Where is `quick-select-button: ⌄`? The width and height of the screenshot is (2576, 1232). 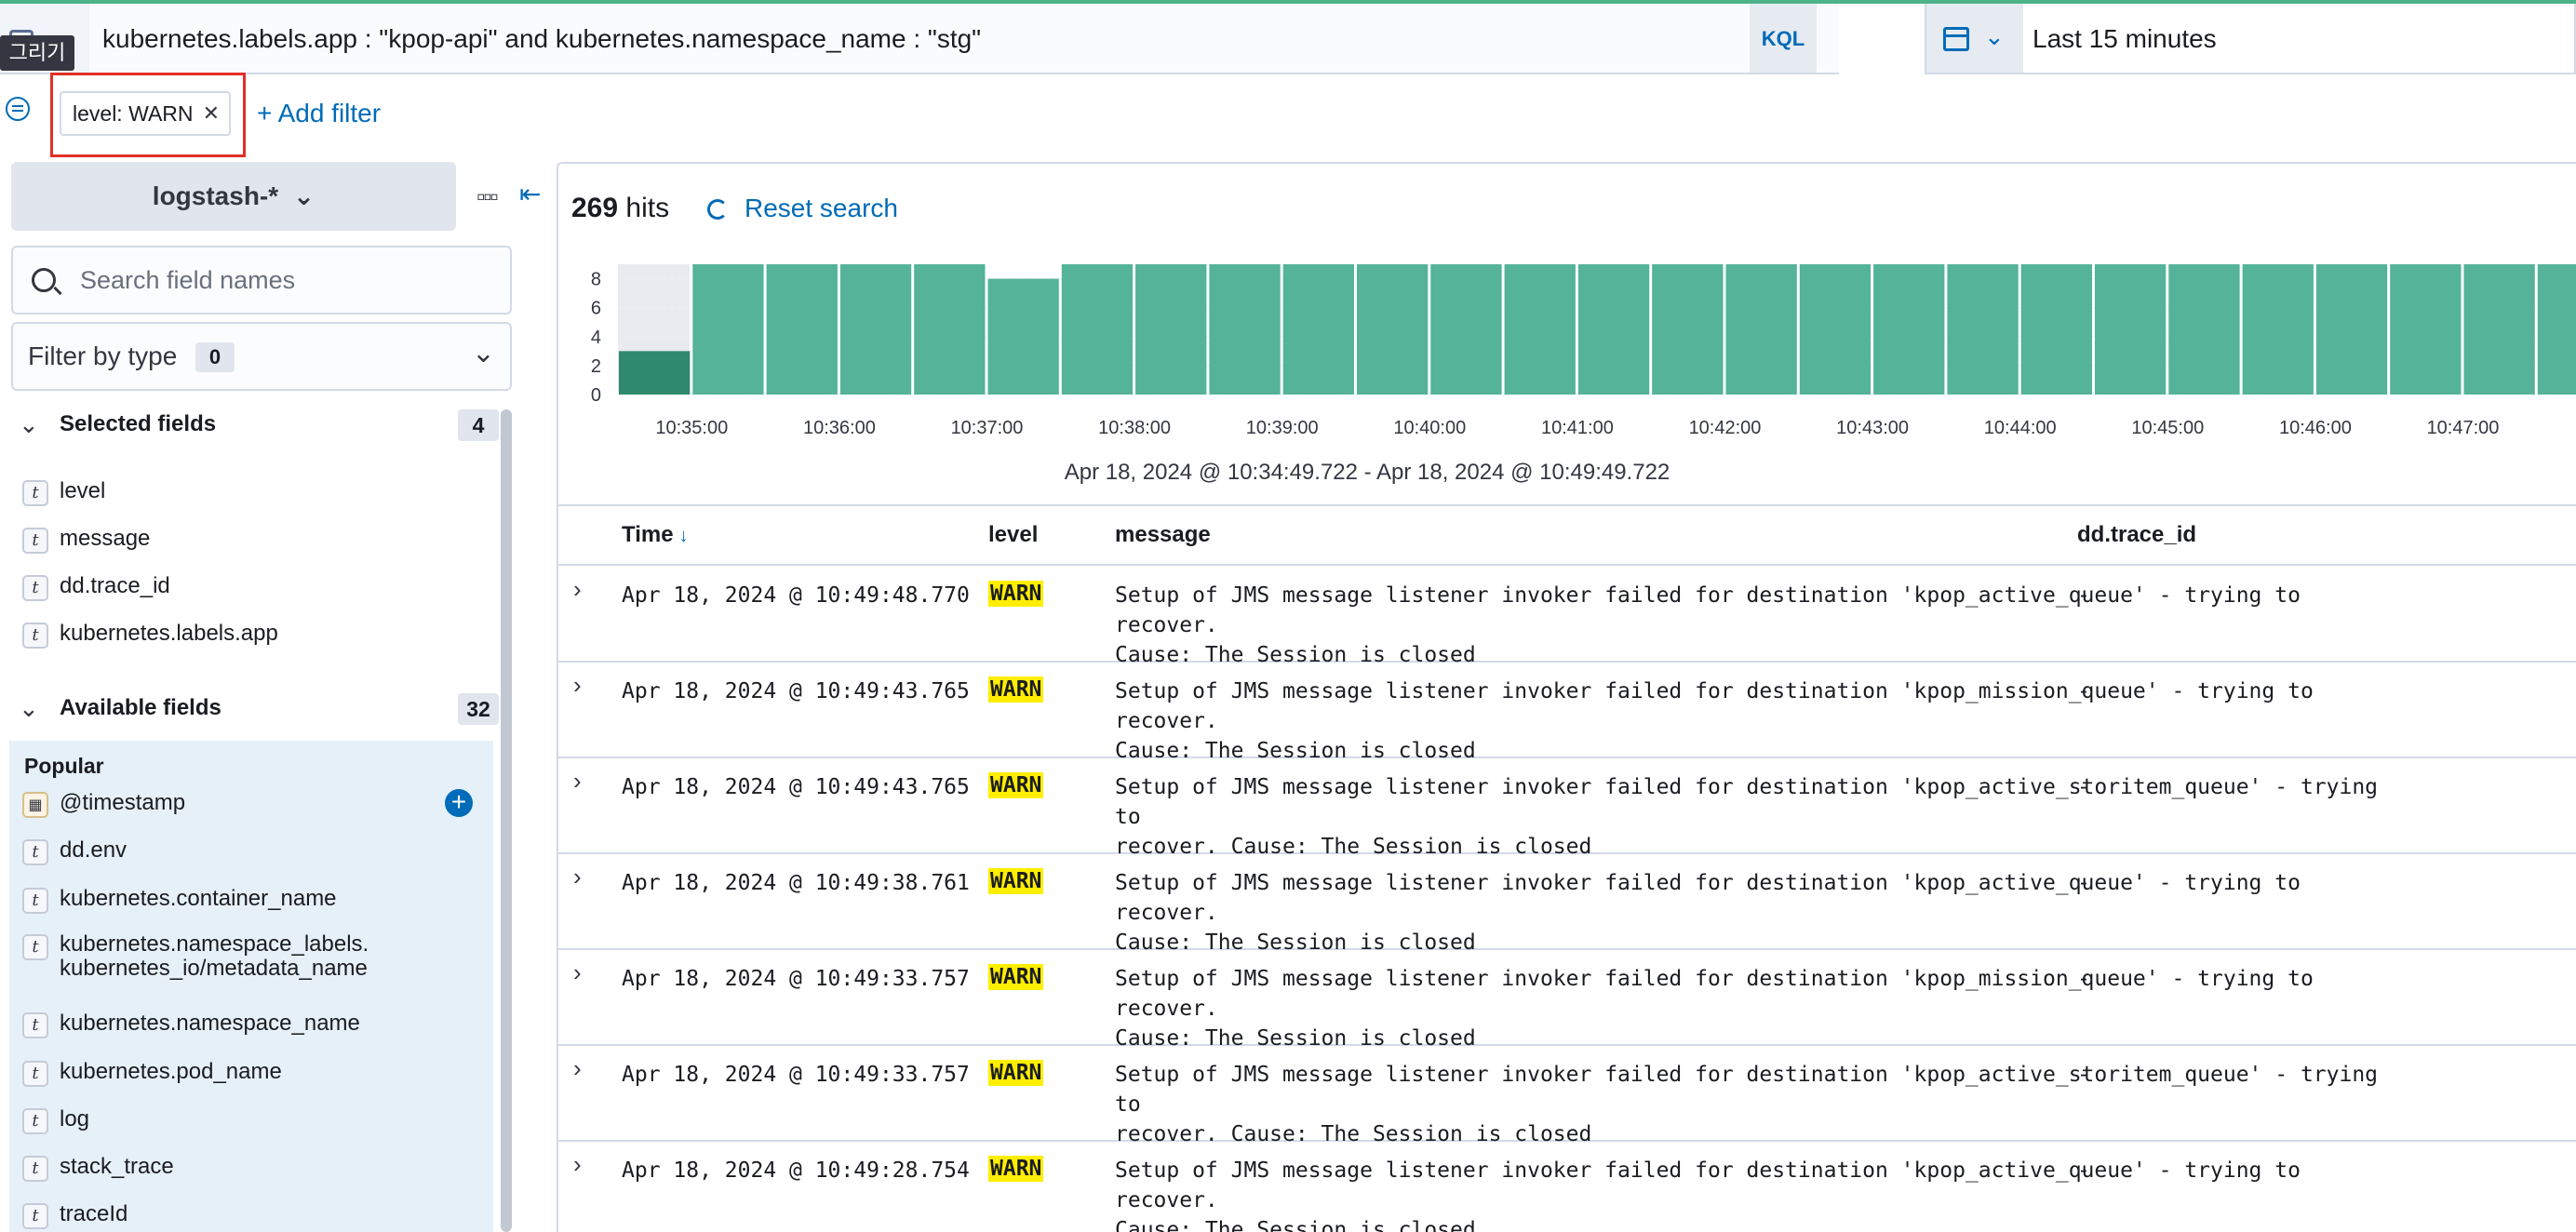 quick-select-button: ⌄ is located at coordinates (1974, 38).